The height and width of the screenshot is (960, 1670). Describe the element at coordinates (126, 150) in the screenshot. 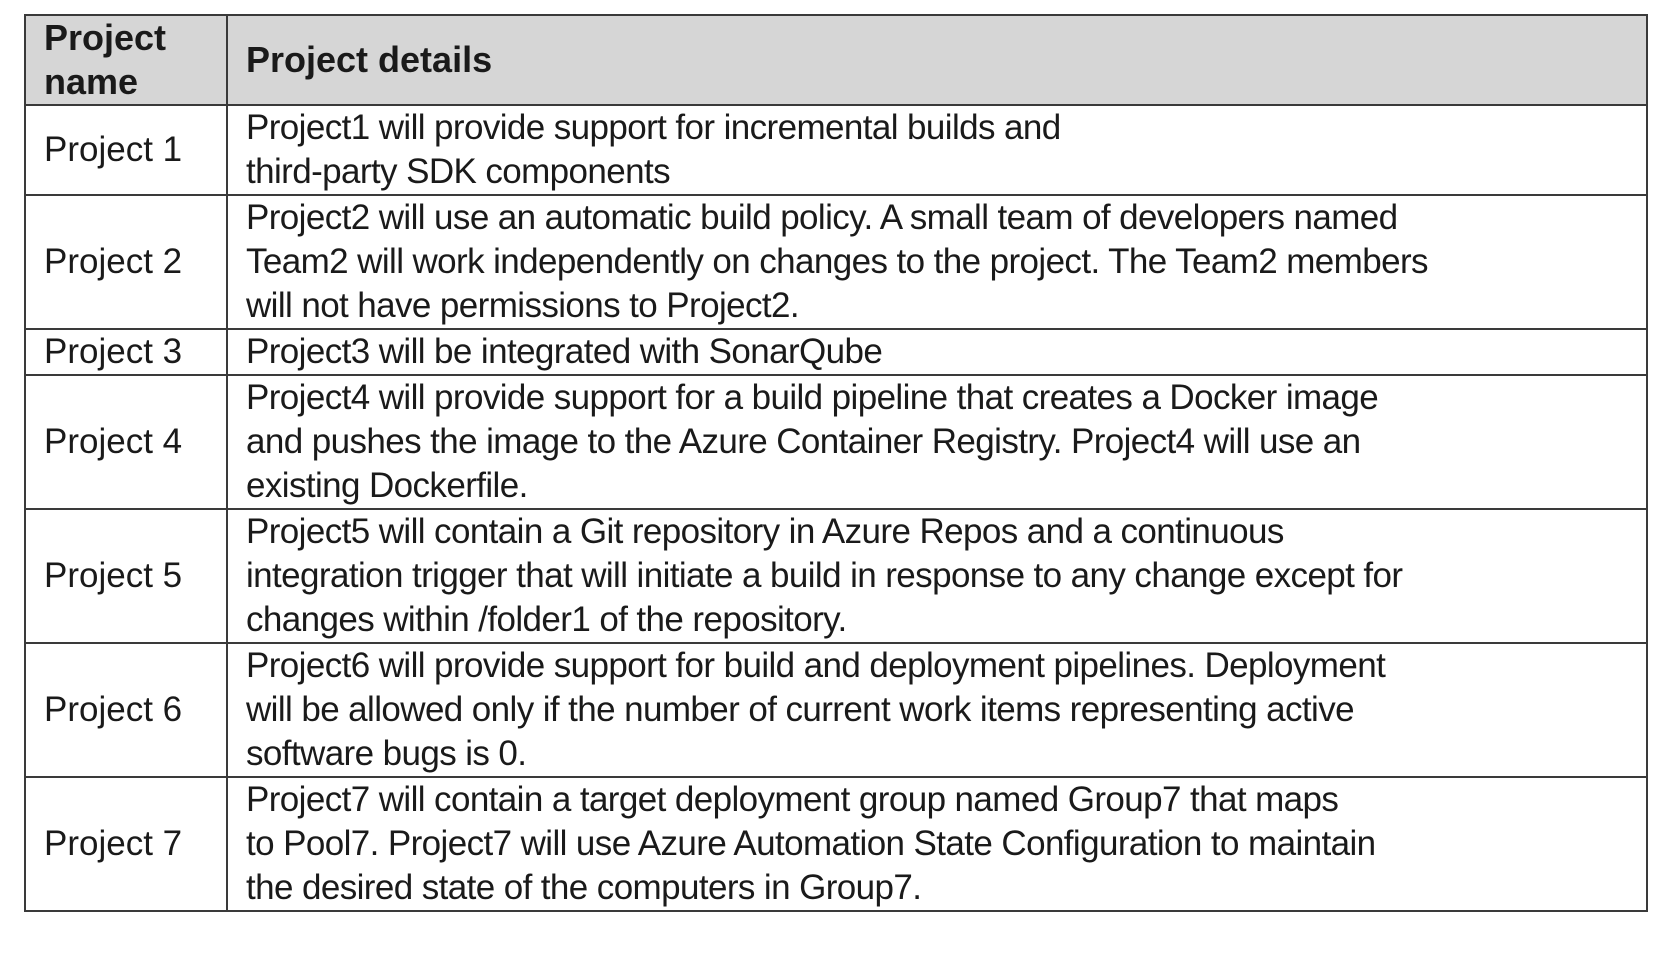

I see `project-name-cell: Project 1` at that location.